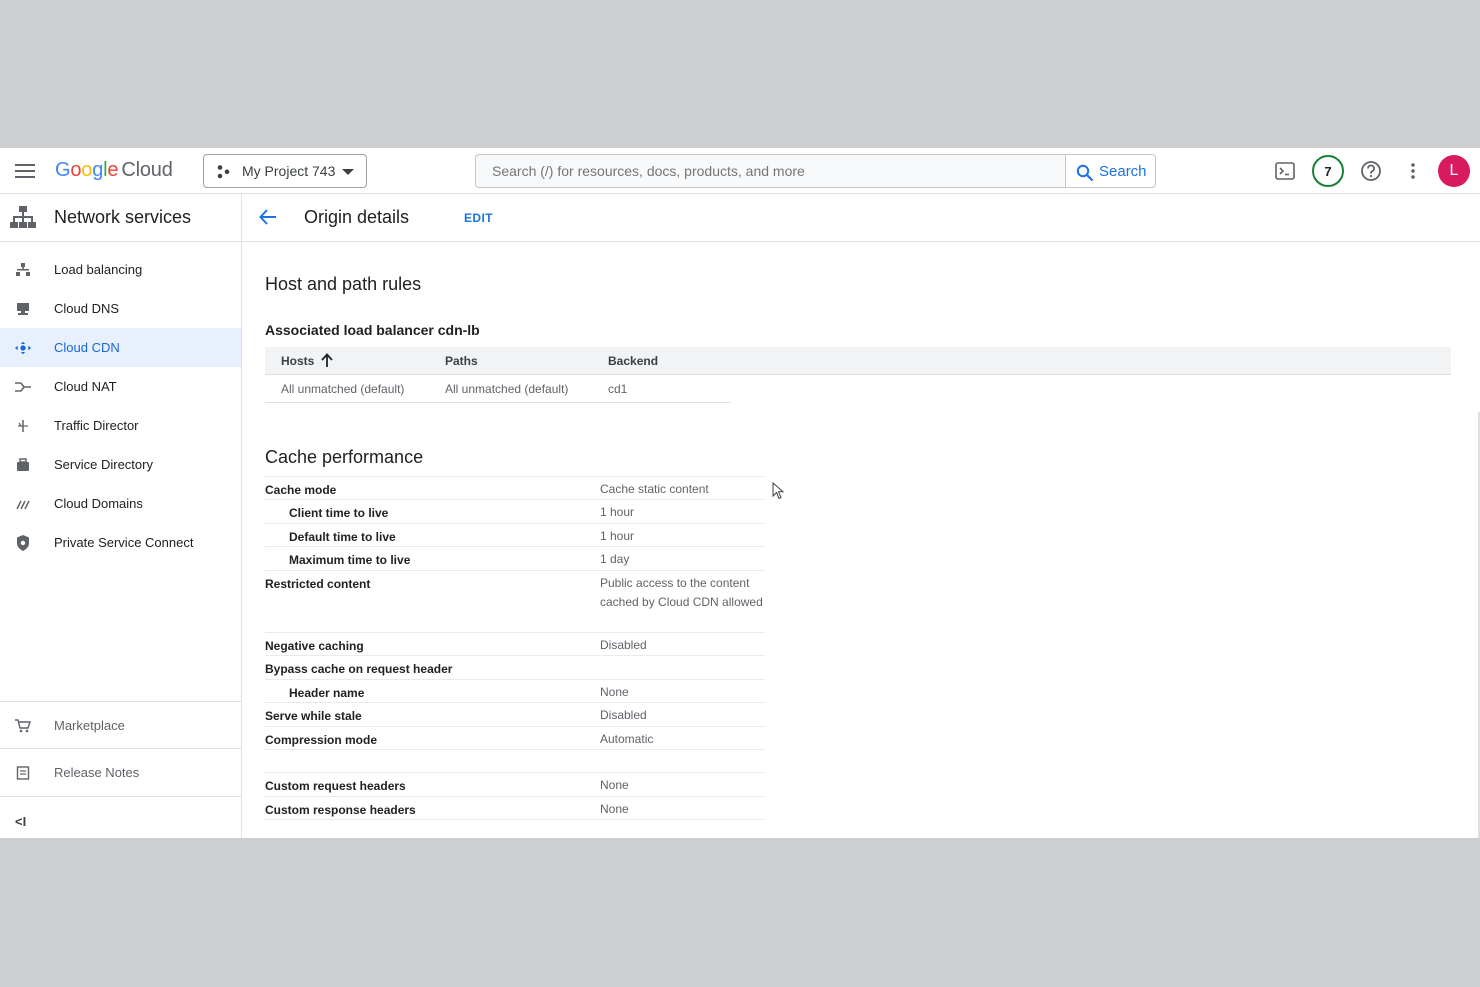 The height and width of the screenshot is (987, 1480). I want to click on column-header-backend: Backend, so click(633, 361).